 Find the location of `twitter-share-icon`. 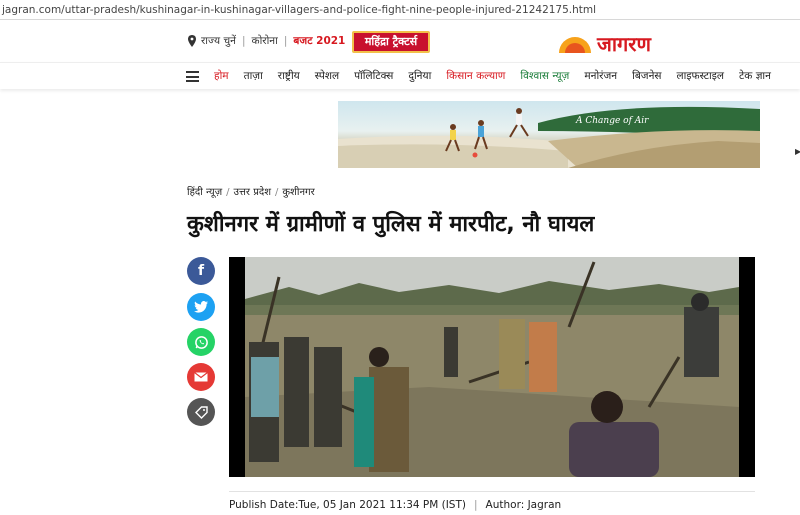

twitter-share-icon is located at coordinates (201, 307).